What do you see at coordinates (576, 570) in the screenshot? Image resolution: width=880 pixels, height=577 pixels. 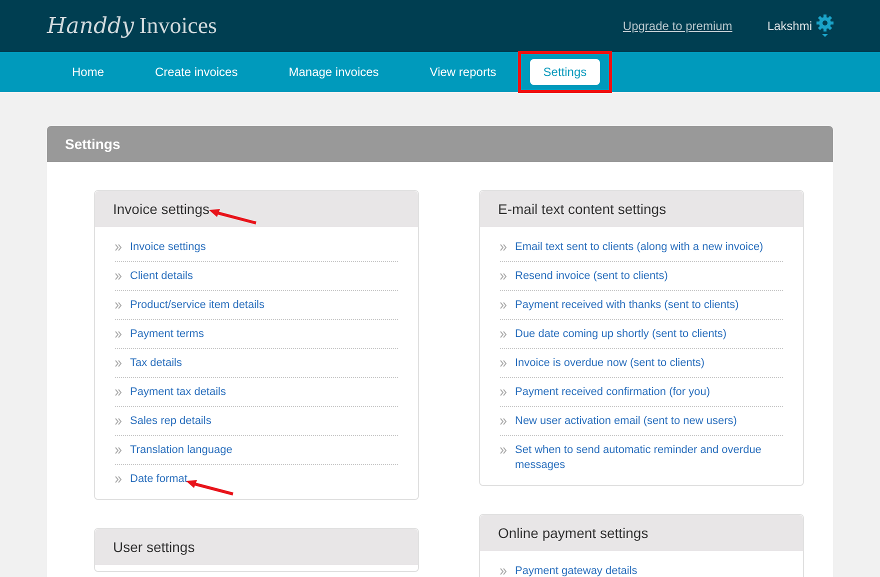 I see `settings-link: Payment gateway details` at bounding box center [576, 570].